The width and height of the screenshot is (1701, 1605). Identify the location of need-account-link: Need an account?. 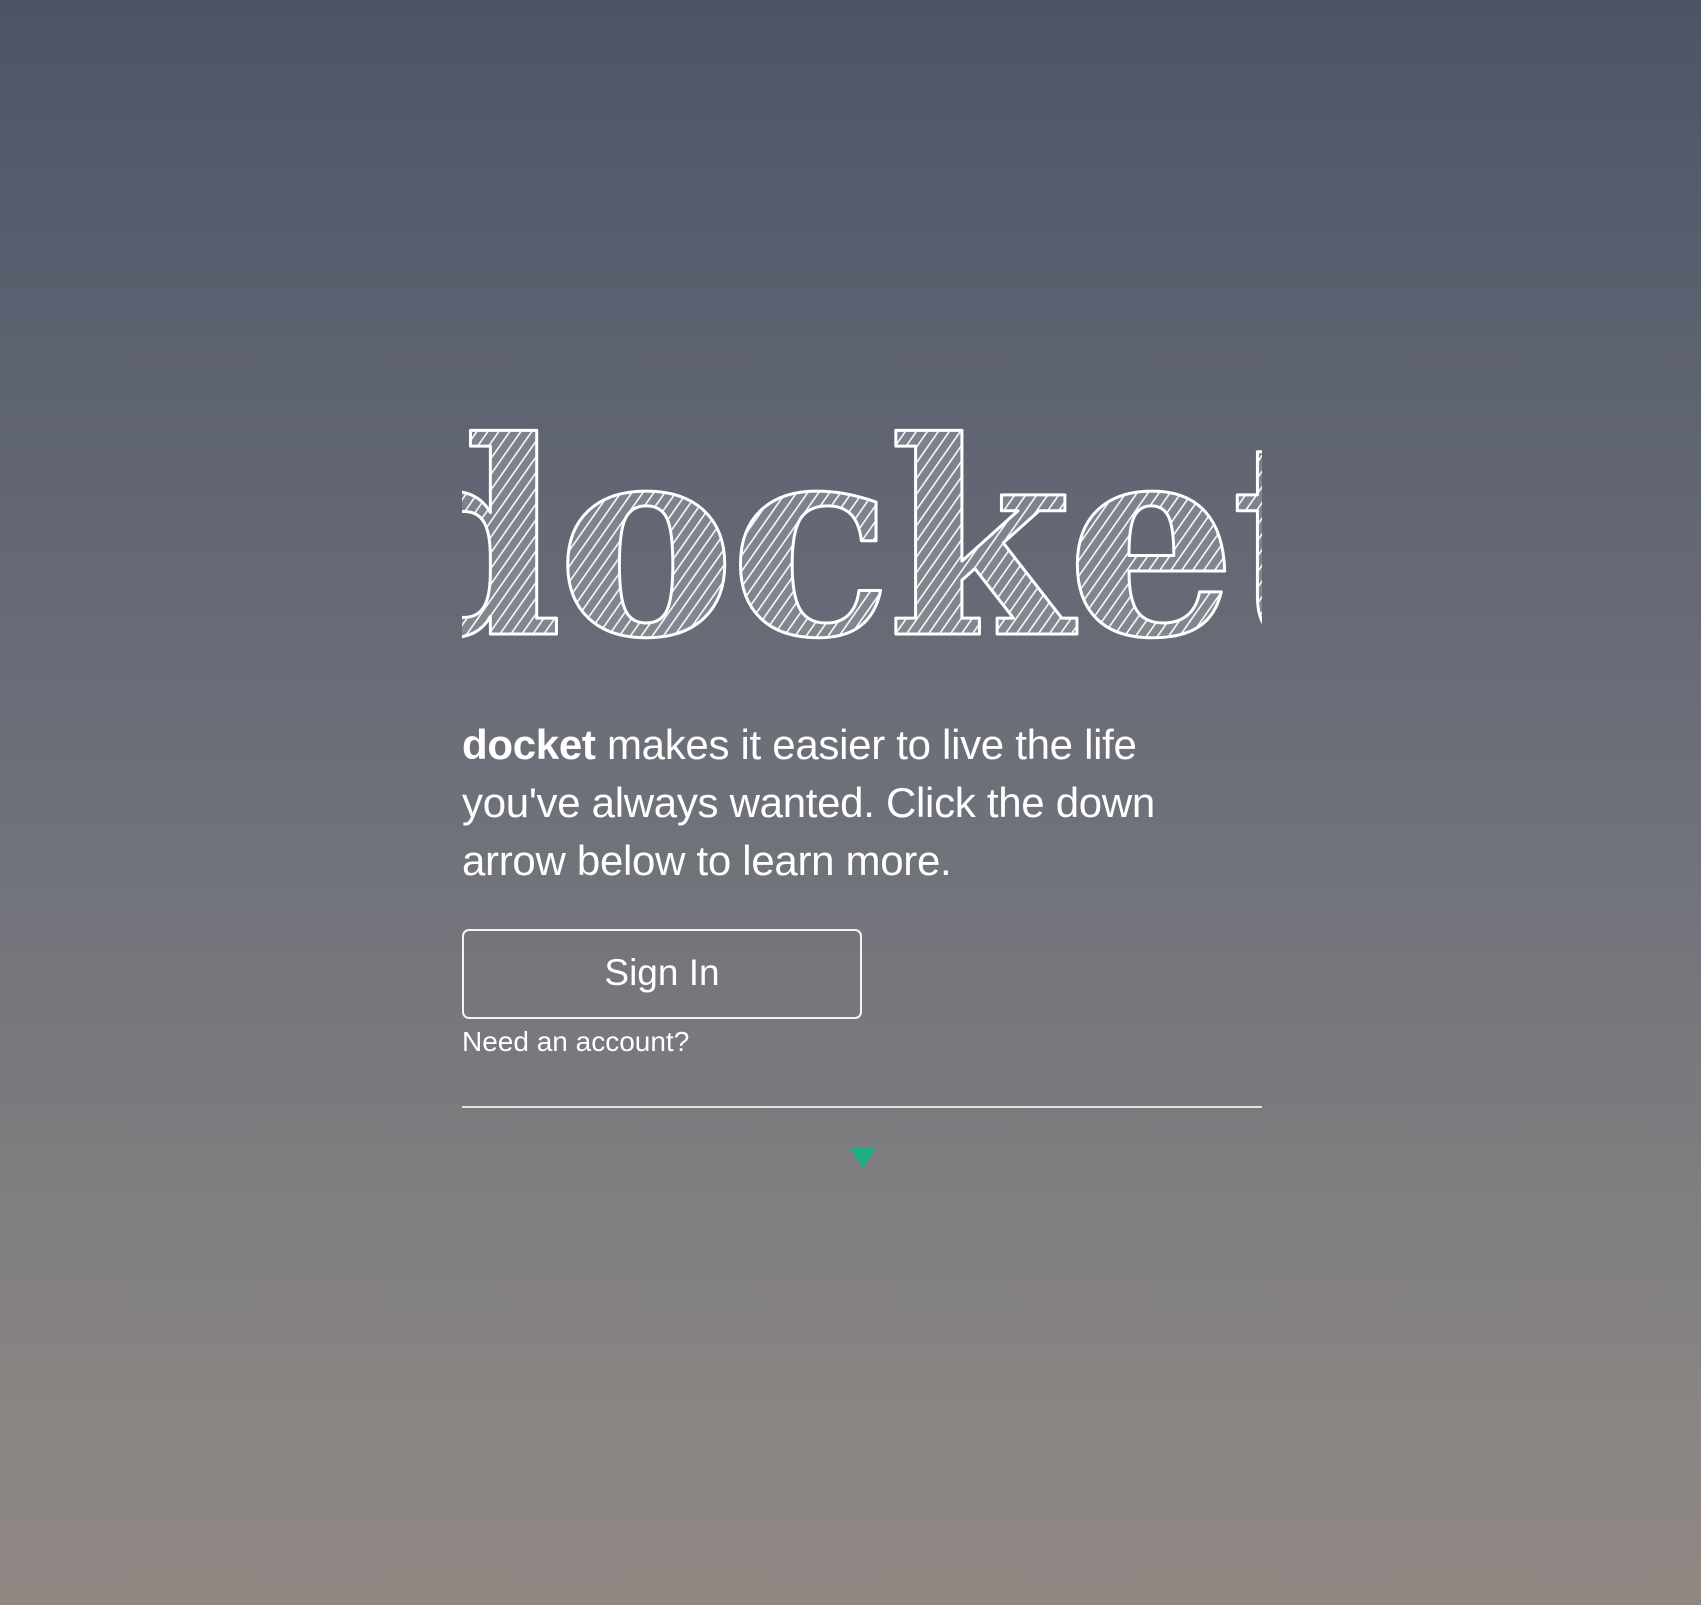
(575, 1042).